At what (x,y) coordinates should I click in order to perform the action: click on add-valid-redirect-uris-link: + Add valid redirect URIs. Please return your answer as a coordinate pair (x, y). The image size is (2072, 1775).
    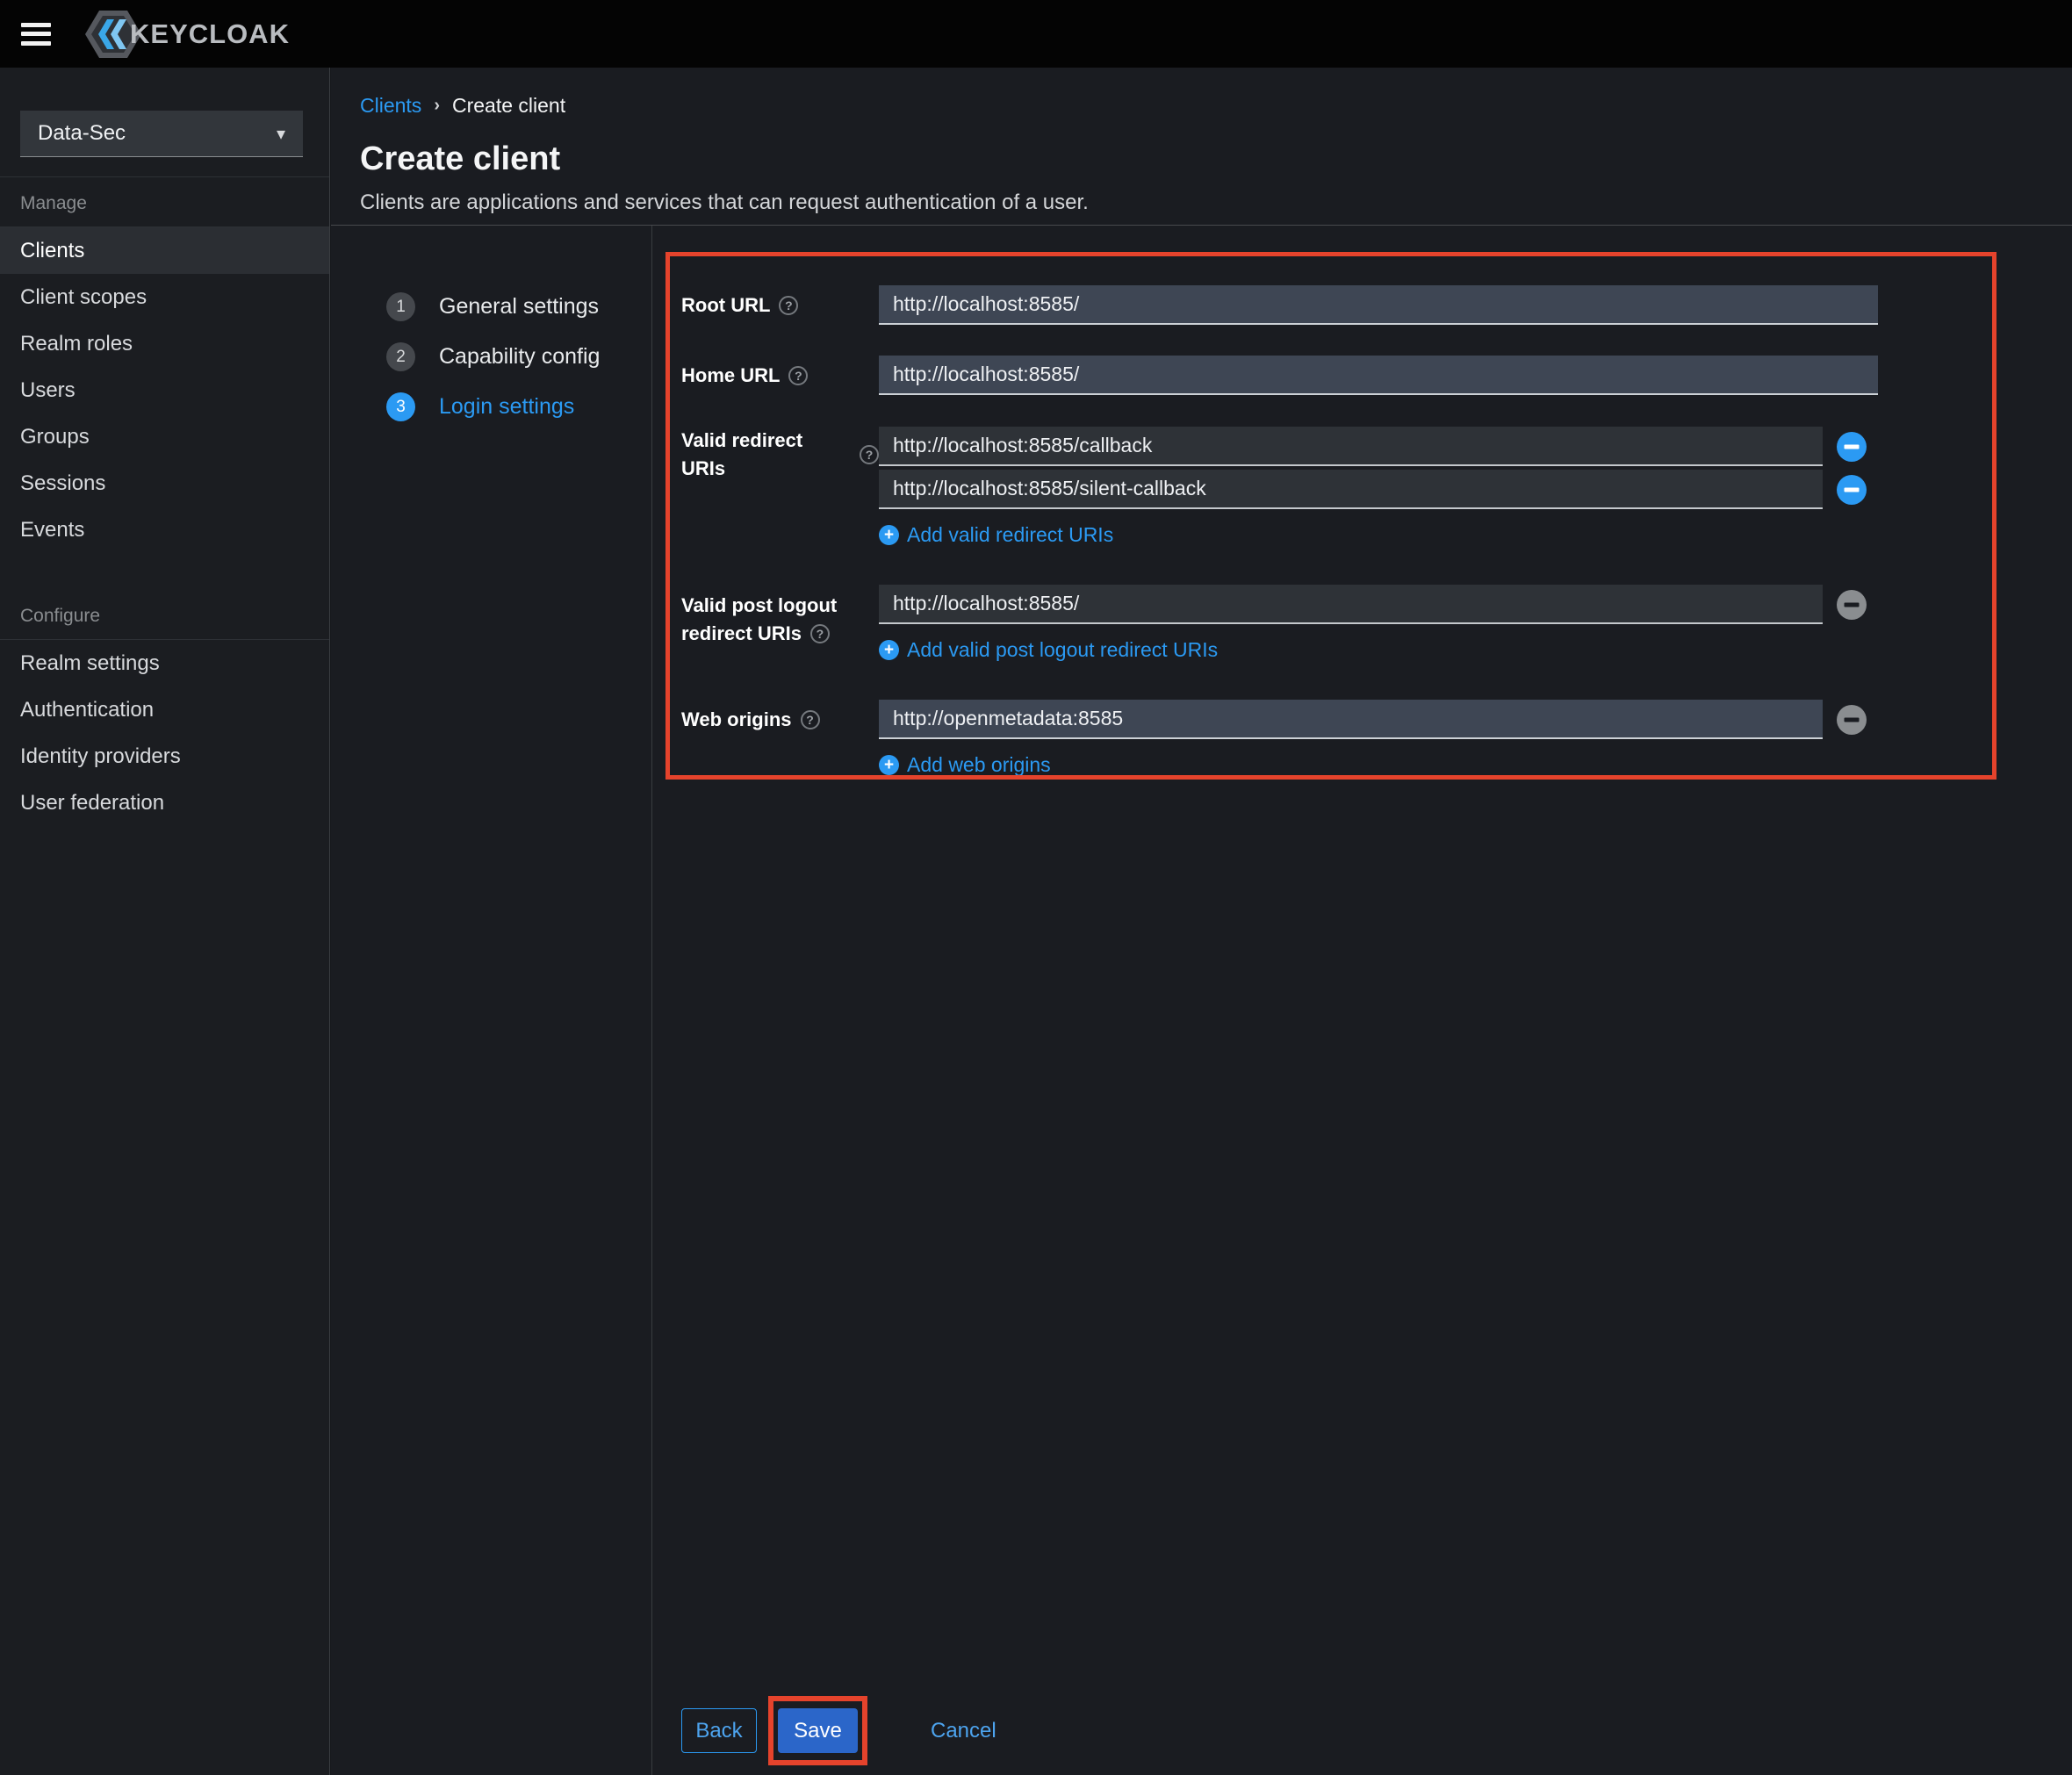
    Looking at the image, I should click on (996, 535).